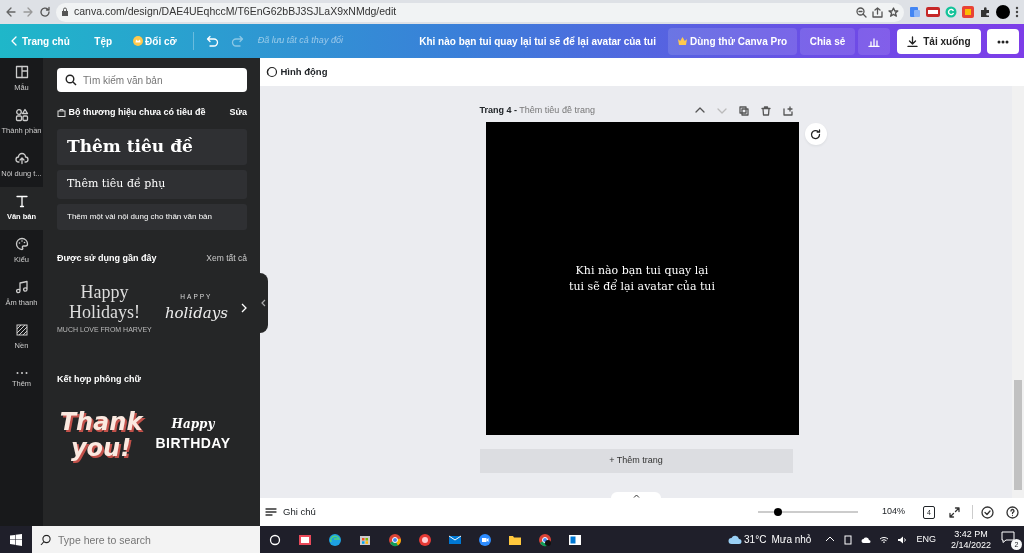 This screenshot has height=553, width=1024. I want to click on download-button: Tải xuống, so click(939, 41).